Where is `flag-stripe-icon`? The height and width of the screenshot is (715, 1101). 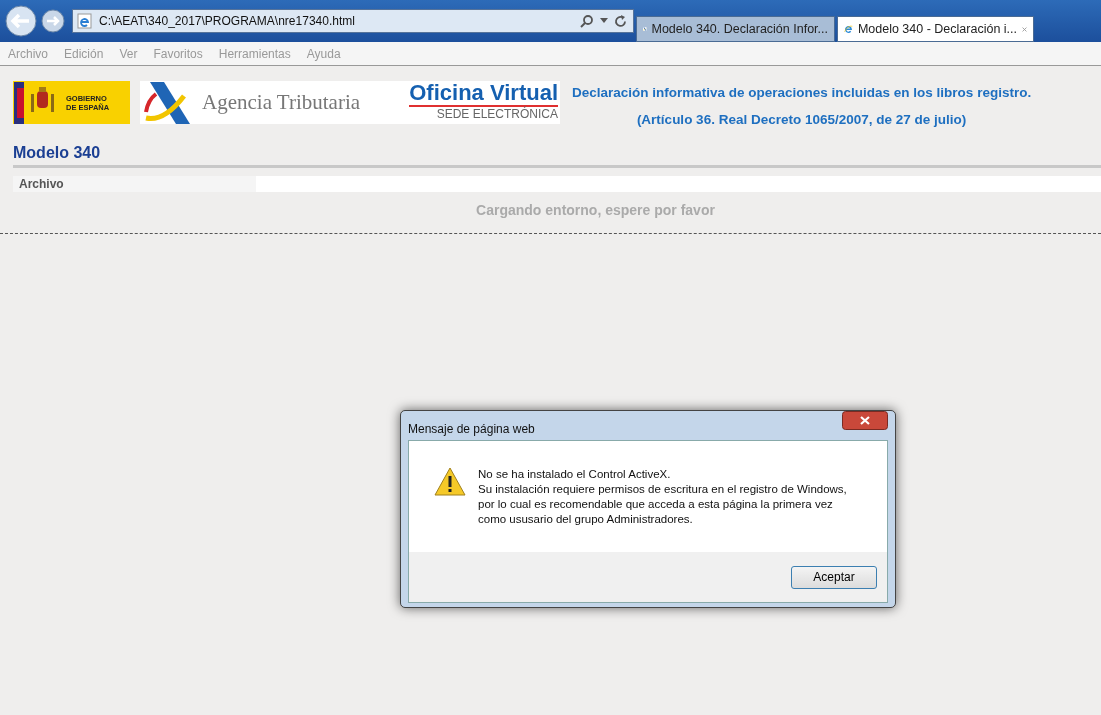 flag-stripe-icon is located at coordinates (19, 102).